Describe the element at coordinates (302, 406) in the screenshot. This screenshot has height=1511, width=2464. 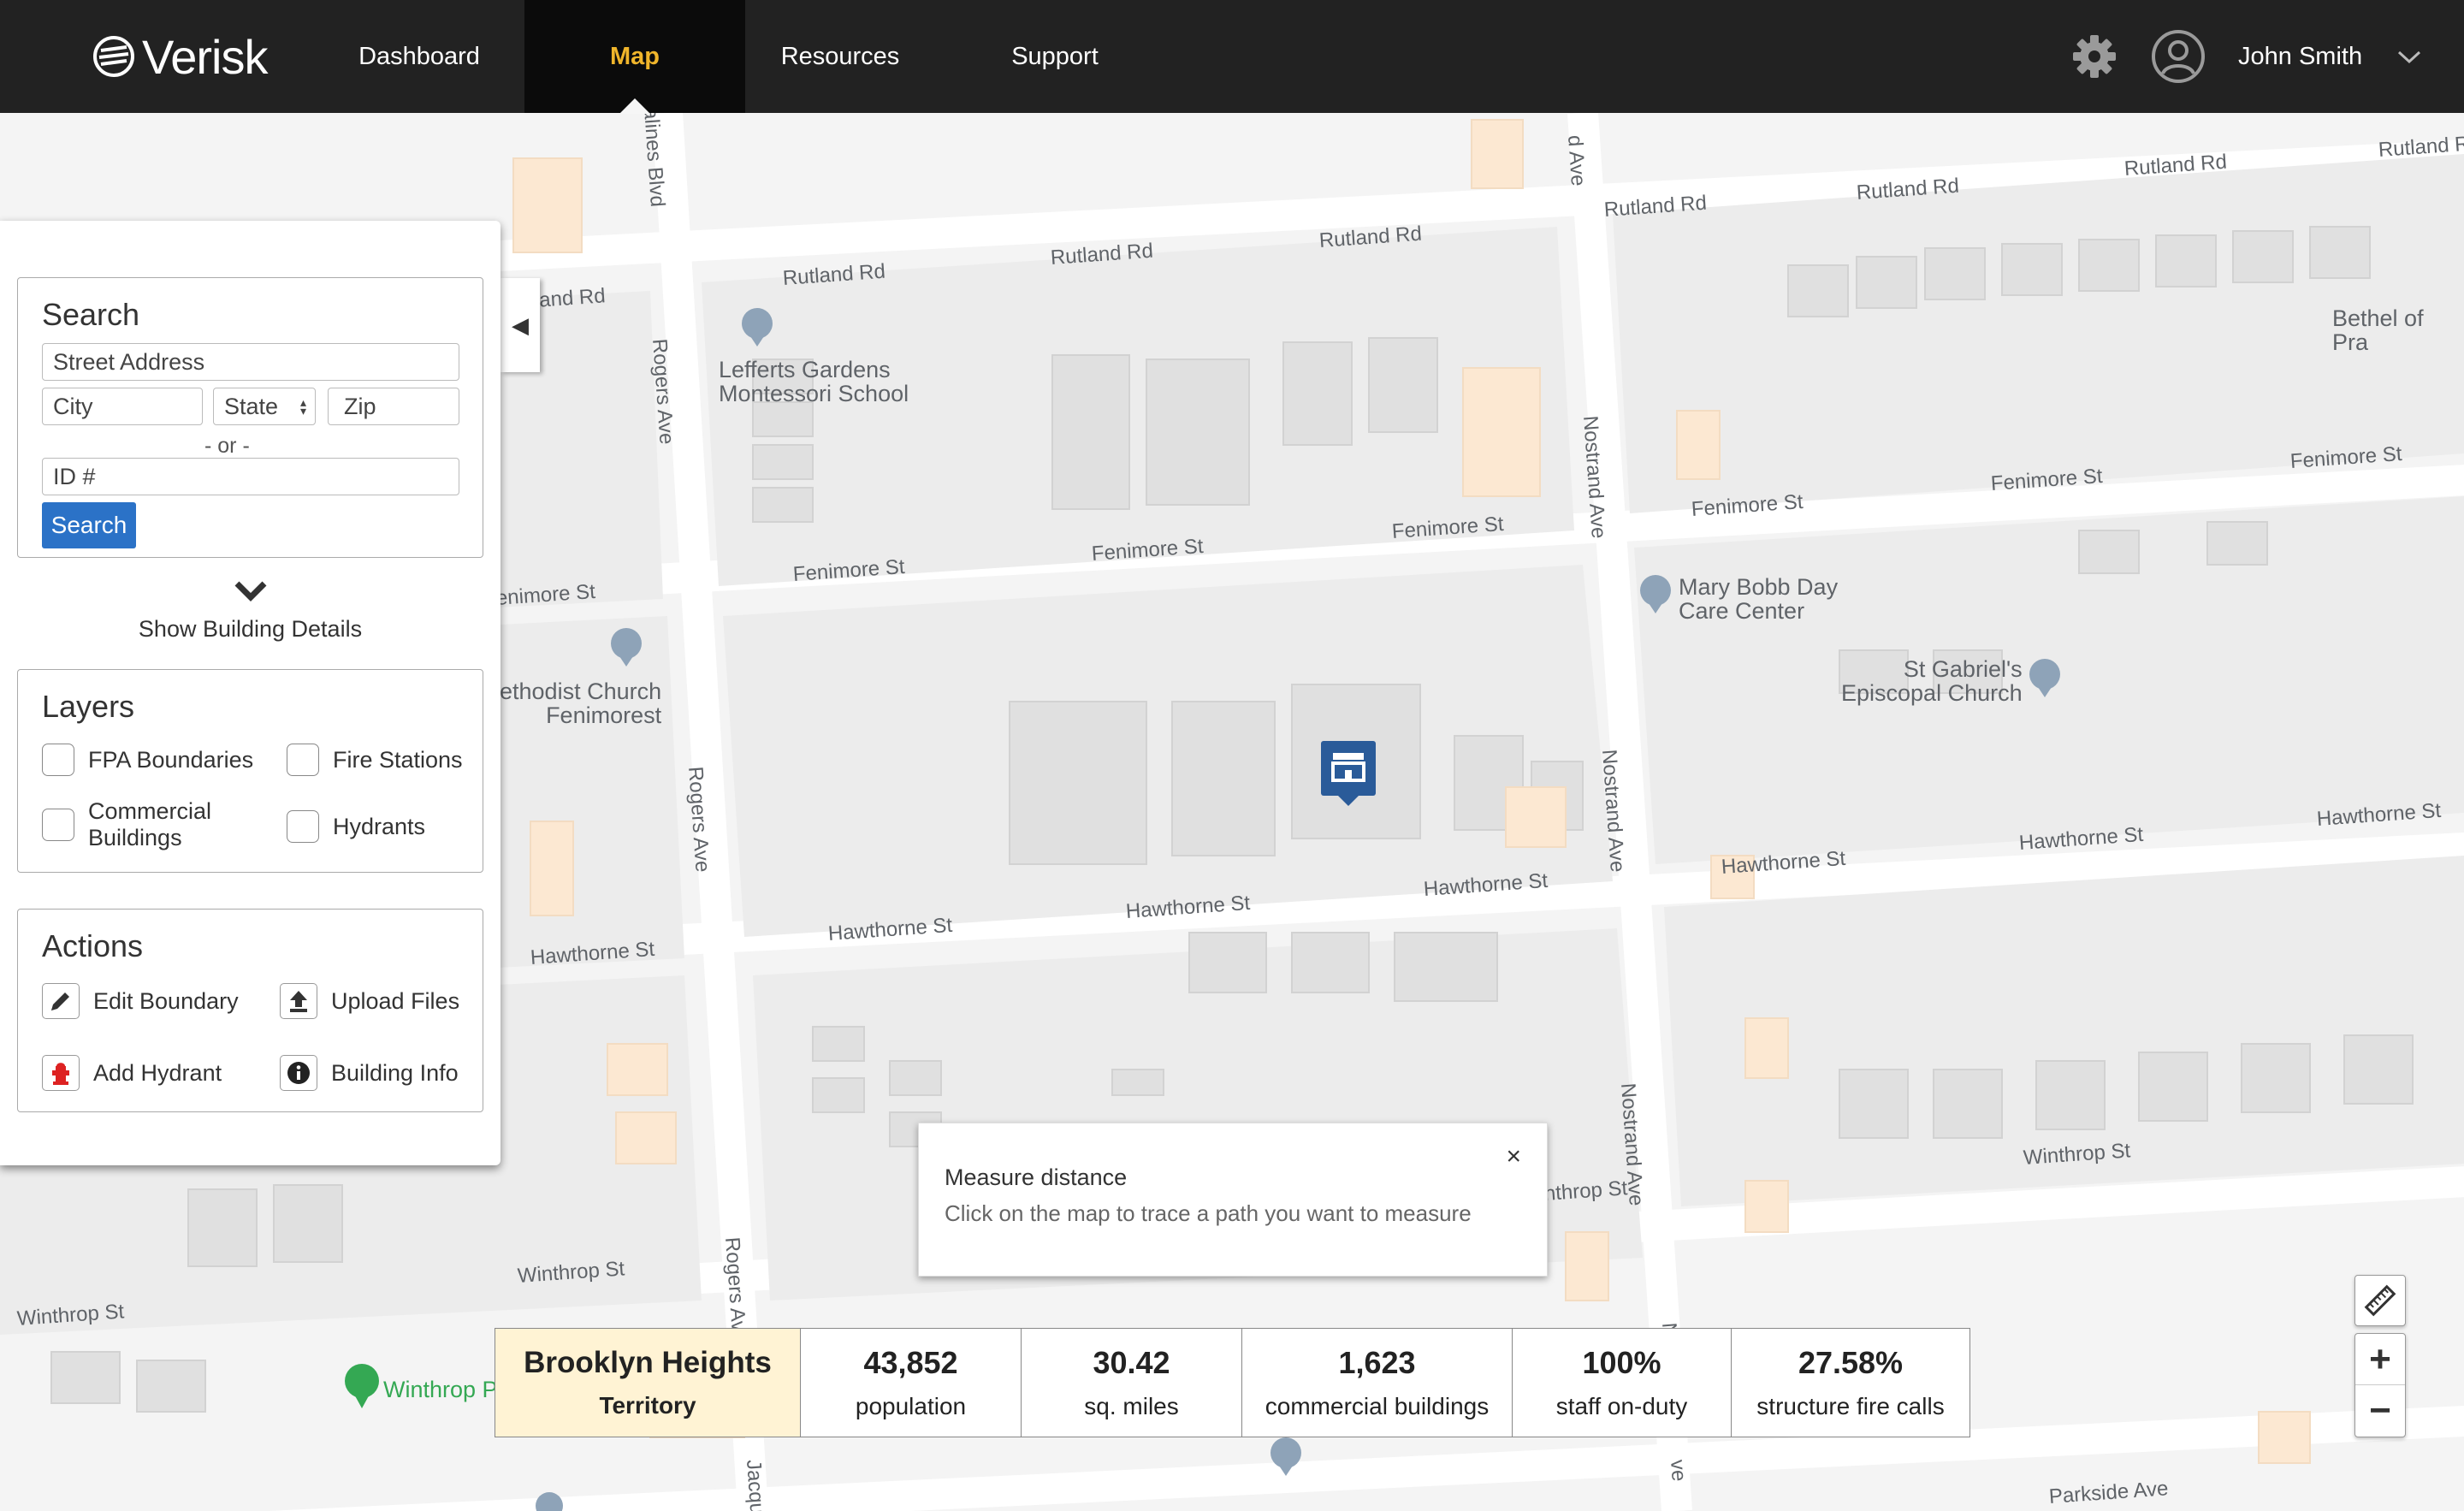
I see `select-arrows-icon: ▴ ▾` at that location.